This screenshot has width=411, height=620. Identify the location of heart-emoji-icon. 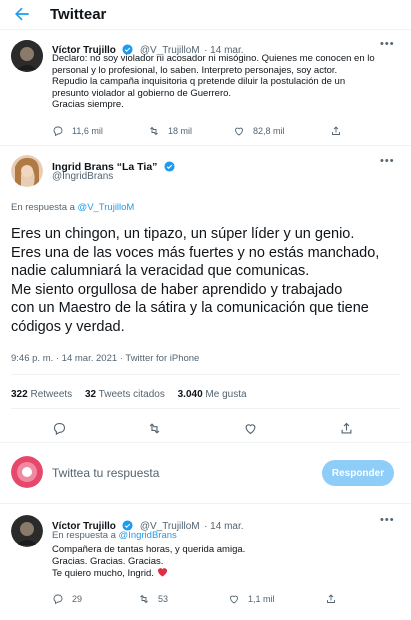
(162, 572).